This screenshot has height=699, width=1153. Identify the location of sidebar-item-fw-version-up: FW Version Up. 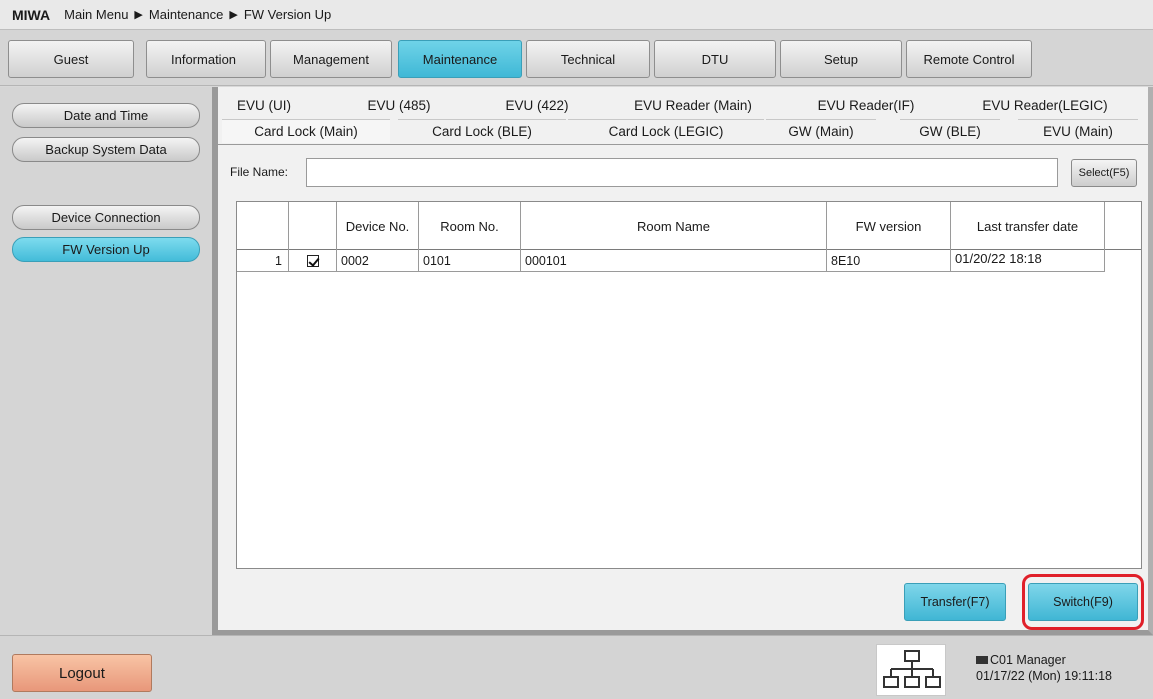
(106, 249).